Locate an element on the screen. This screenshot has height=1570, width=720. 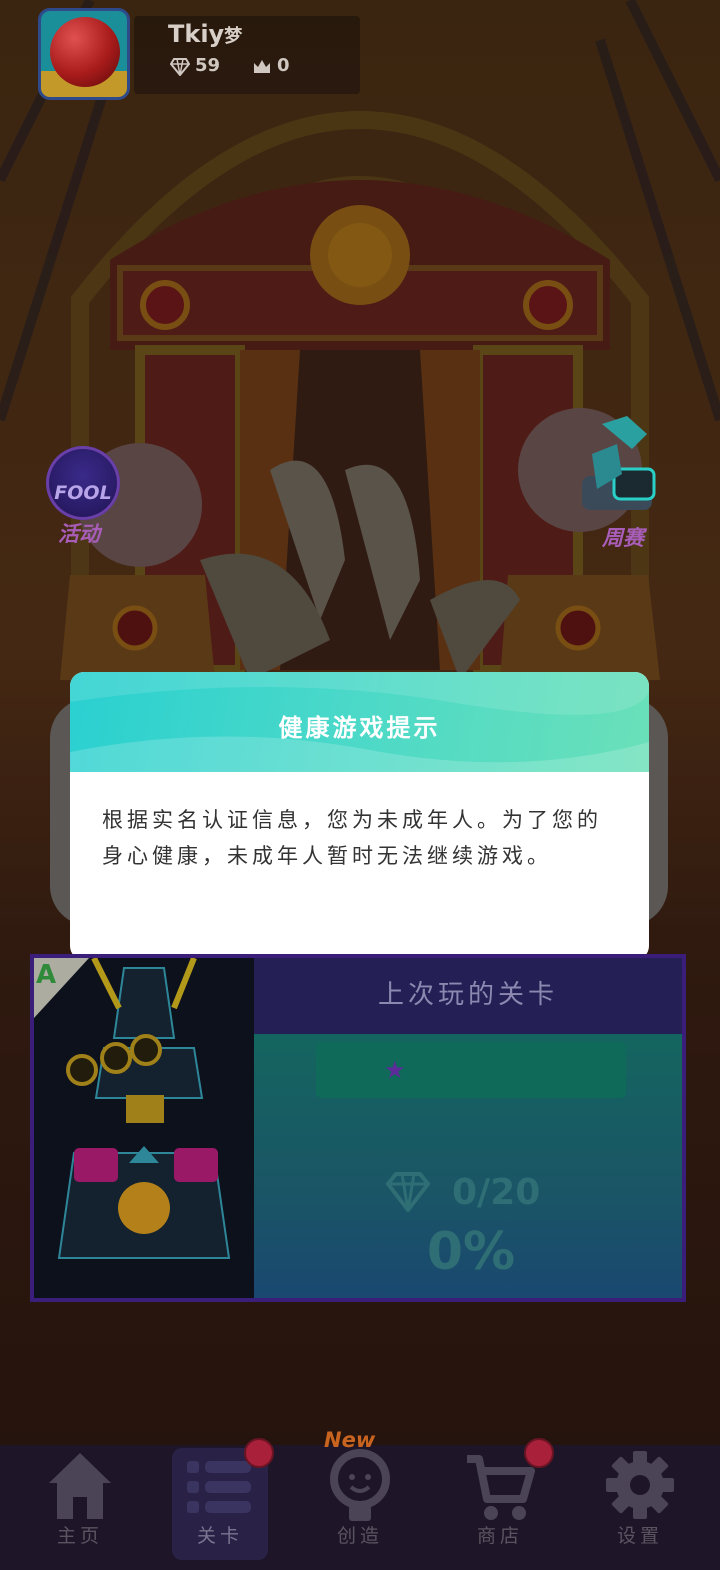
diamond-progress: 0/20 is located at coordinates (496, 1192).